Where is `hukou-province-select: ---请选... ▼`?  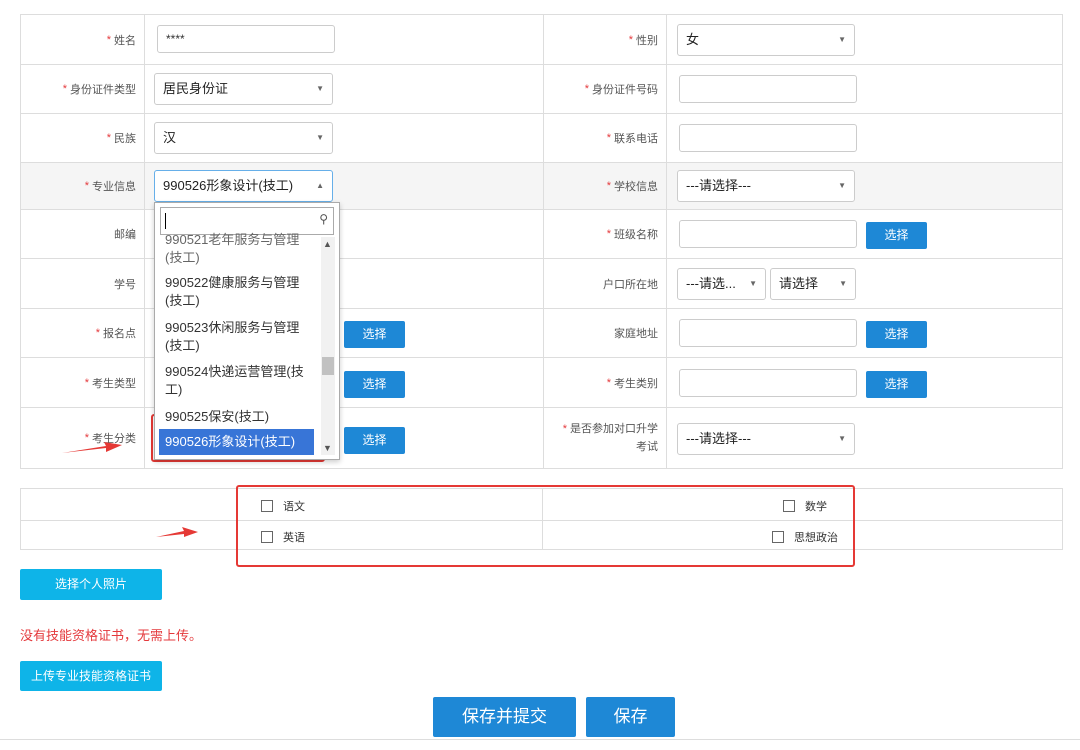
hukou-province-select: ---请选... ▼ is located at coordinates (721, 284).